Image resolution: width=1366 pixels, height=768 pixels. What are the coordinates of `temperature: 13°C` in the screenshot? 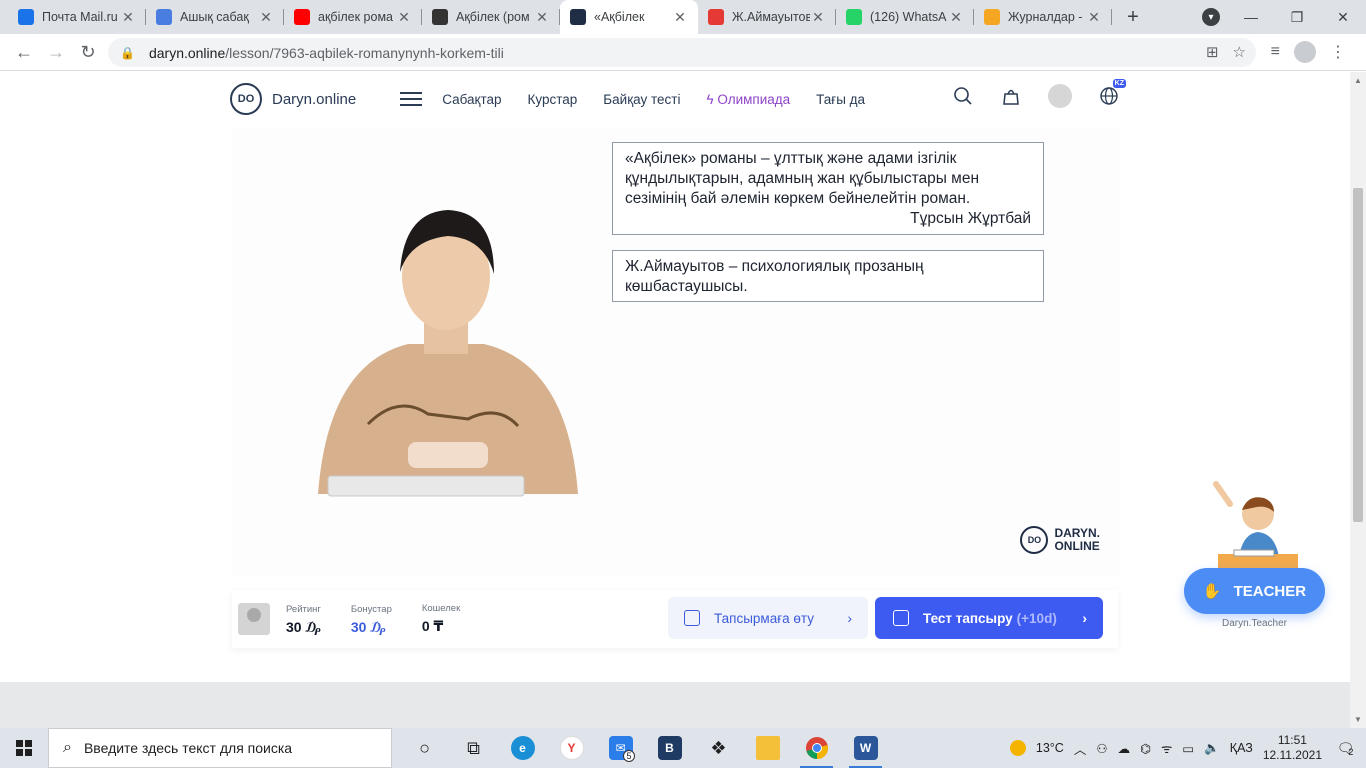 It's located at (1050, 748).